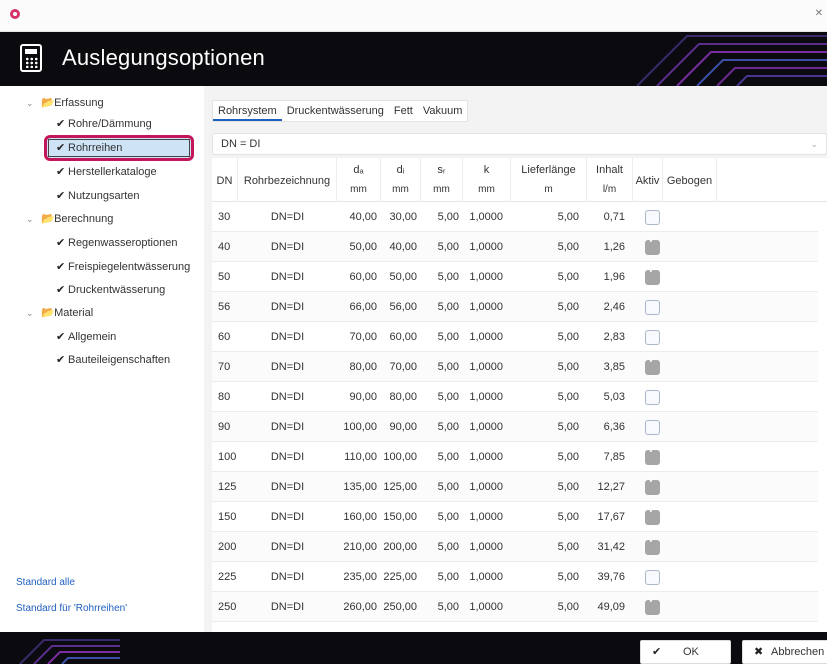 This screenshot has height=664, width=827. I want to click on cell-inhalt: 1,26, so click(614, 247).